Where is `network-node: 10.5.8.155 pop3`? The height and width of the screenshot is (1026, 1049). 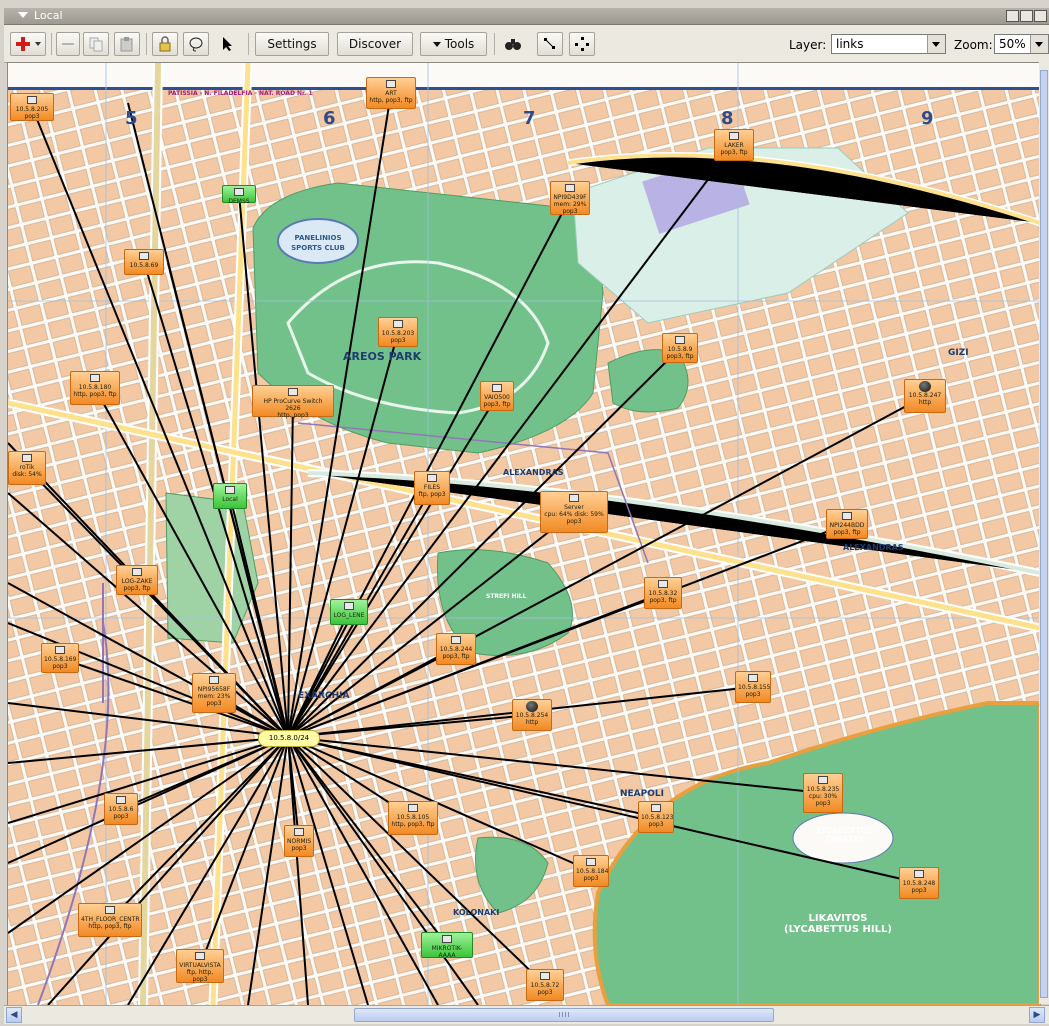 network-node: 10.5.8.155 pop3 is located at coordinates (753, 687).